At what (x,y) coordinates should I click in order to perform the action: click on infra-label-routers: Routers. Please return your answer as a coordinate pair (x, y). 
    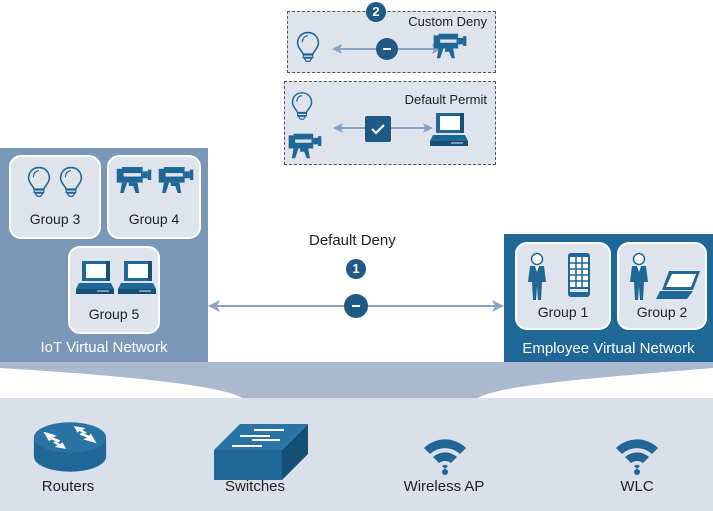
    Looking at the image, I should click on (68, 486).